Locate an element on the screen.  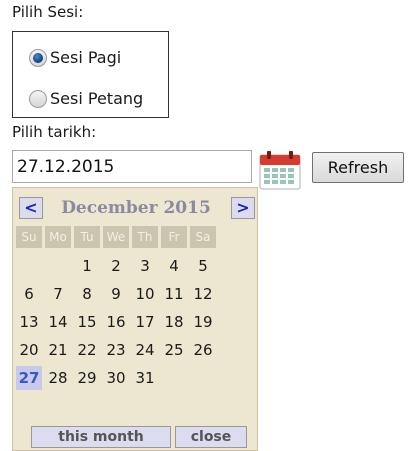
day-cell: 9 is located at coordinates (116, 294).